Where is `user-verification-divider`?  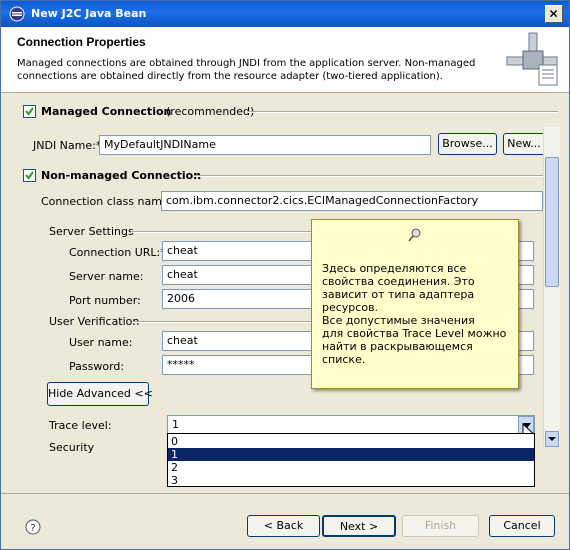
user-verification-divider is located at coordinates (222, 322).